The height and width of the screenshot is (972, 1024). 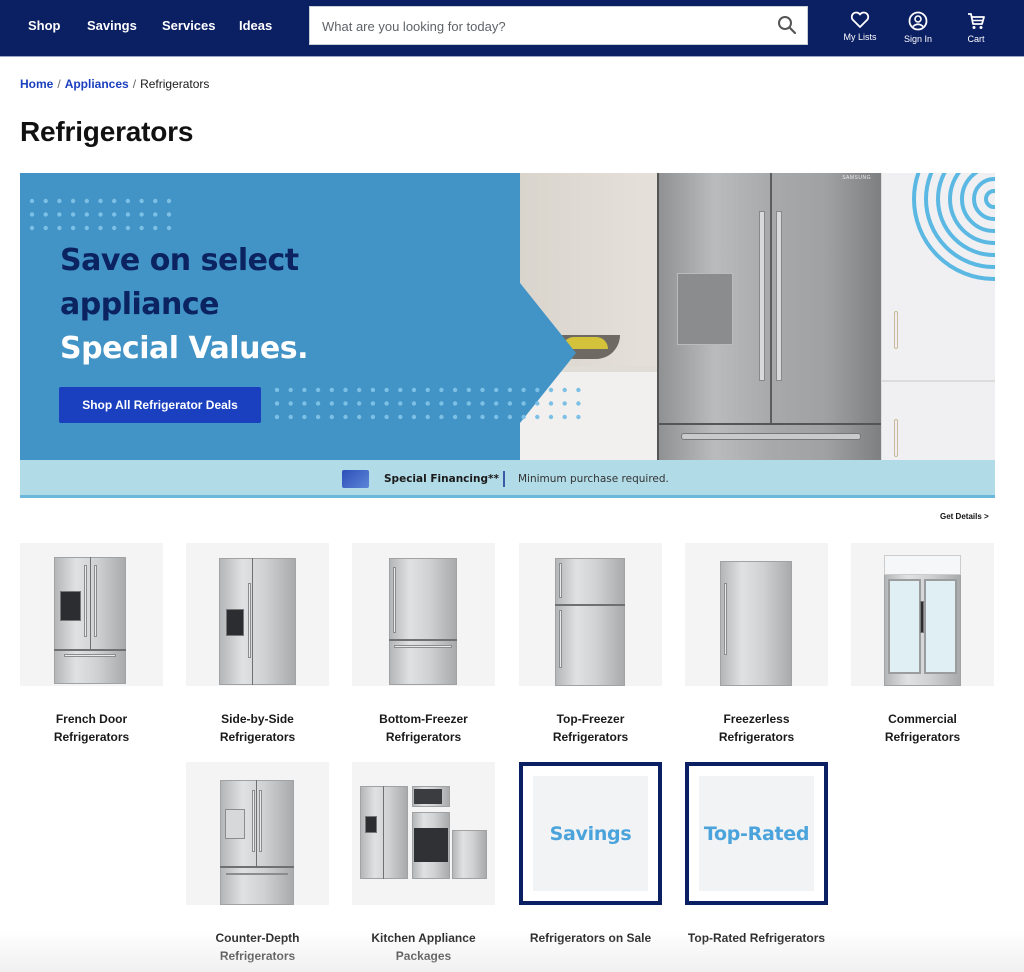 I want to click on cart-icon, so click(x=976, y=21).